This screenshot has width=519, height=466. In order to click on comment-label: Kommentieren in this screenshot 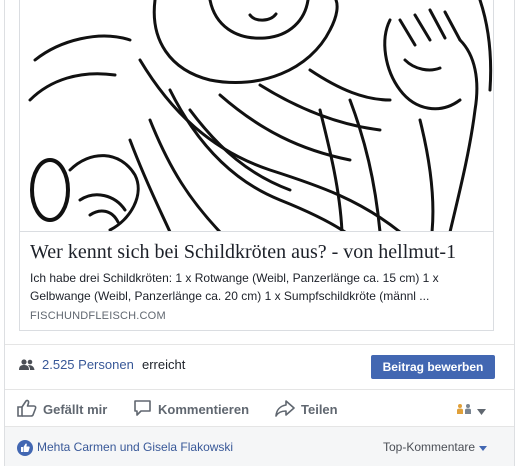, I will do `click(204, 409)`.